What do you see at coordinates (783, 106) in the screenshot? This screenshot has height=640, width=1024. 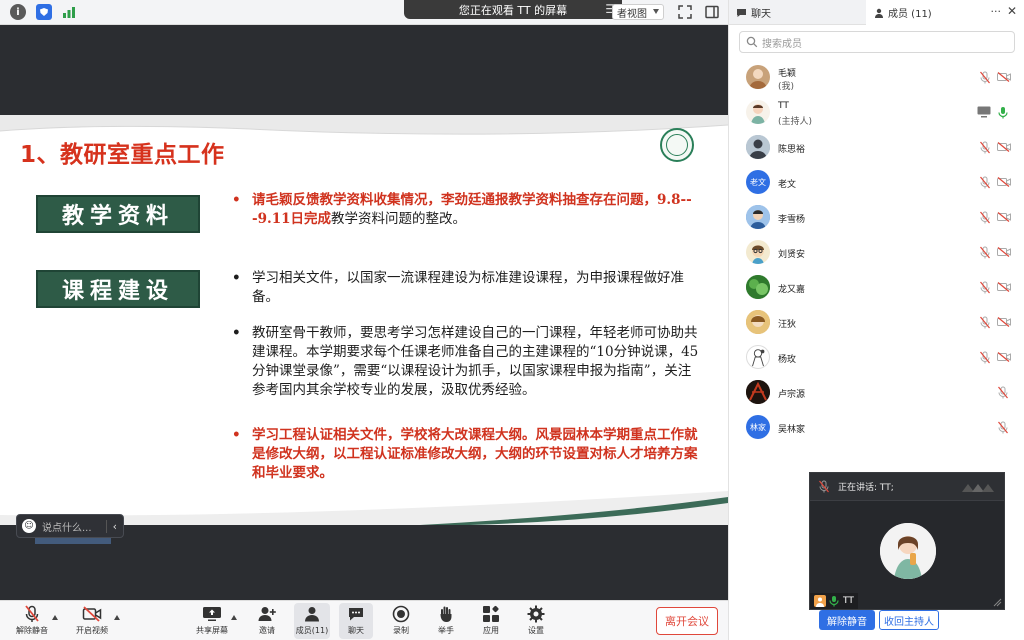 I see `member-name: TT` at bounding box center [783, 106].